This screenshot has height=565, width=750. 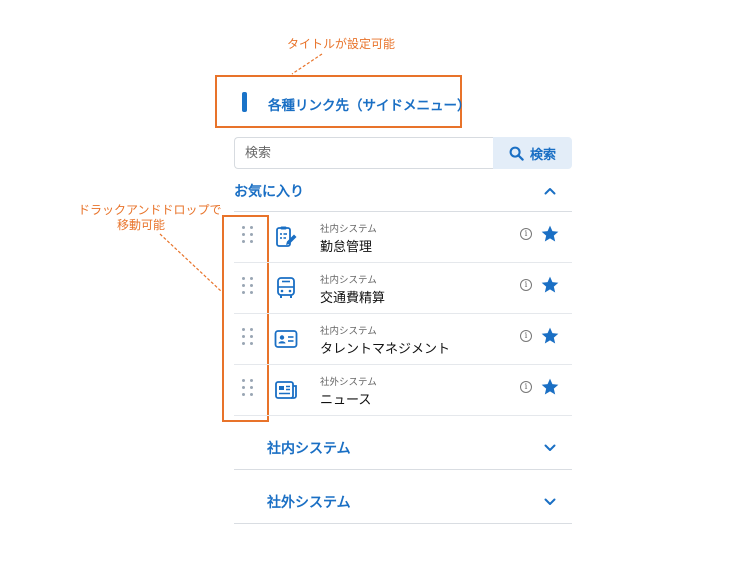 What do you see at coordinates (369, 106) in the screenshot?
I see `page-title: 各種リンク先（サイドメニュー）` at bounding box center [369, 106].